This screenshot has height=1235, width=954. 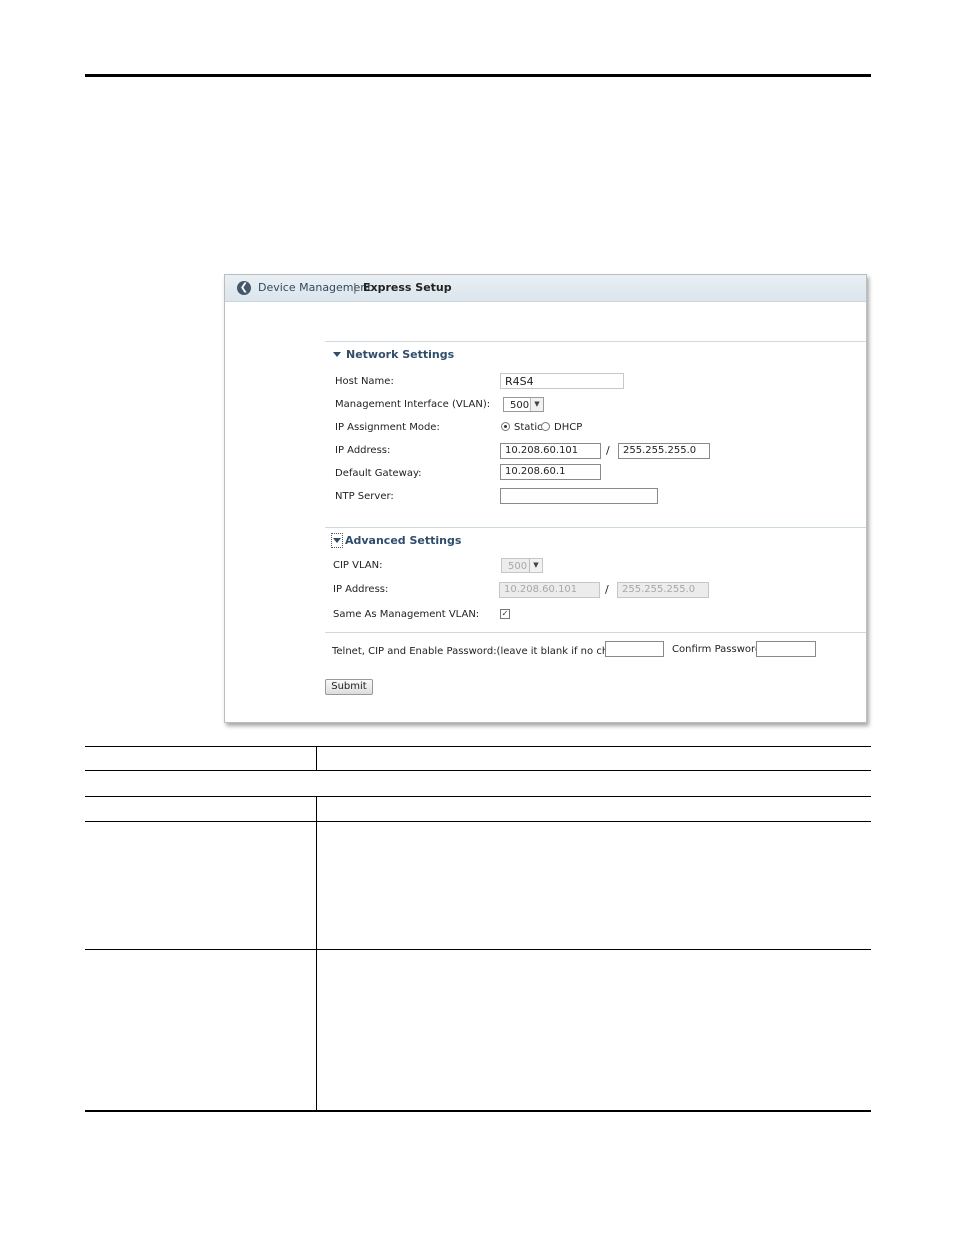 What do you see at coordinates (244, 288) in the screenshot?
I see `back-arrow-icon: ❮` at bounding box center [244, 288].